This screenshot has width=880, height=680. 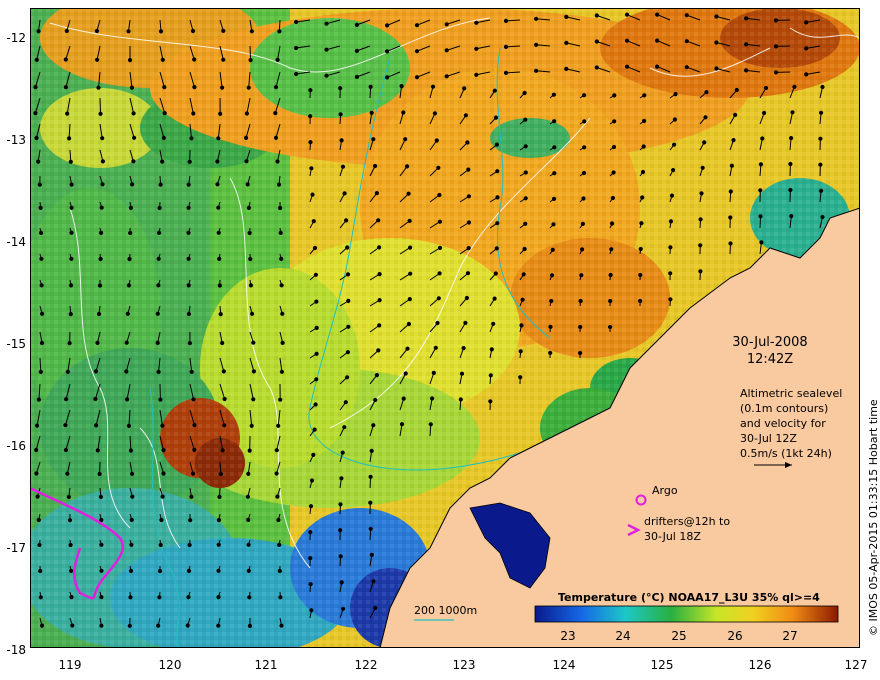 I want to click on lon-tick: 119, so click(x=70, y=665).